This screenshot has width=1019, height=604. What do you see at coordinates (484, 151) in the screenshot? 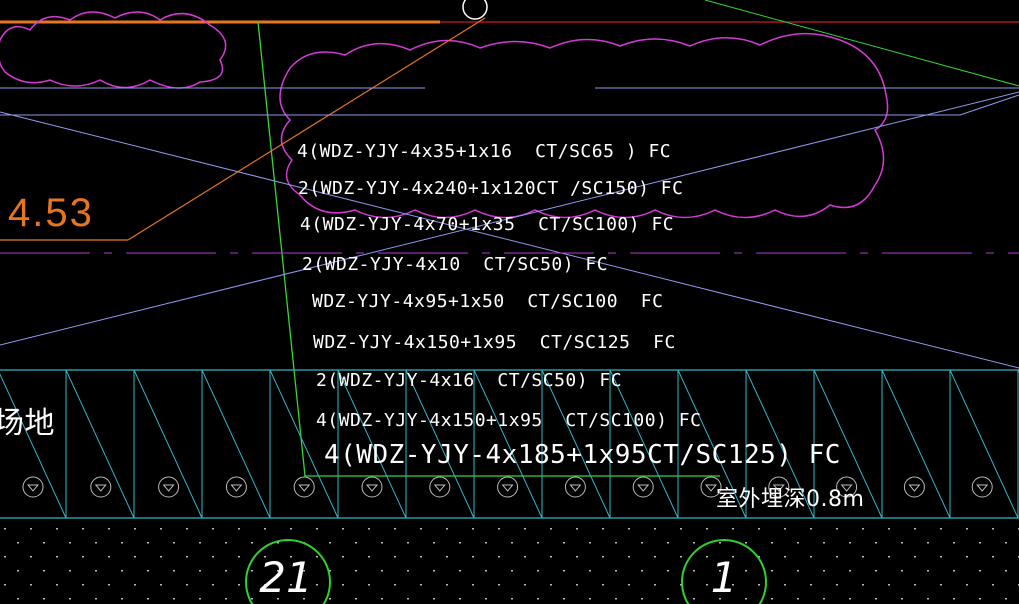
I see `cable-label-1: 4(WDZ-YJY-4x35+1x16 CT/SC65 ) FC` at bounding box center [484, 151].